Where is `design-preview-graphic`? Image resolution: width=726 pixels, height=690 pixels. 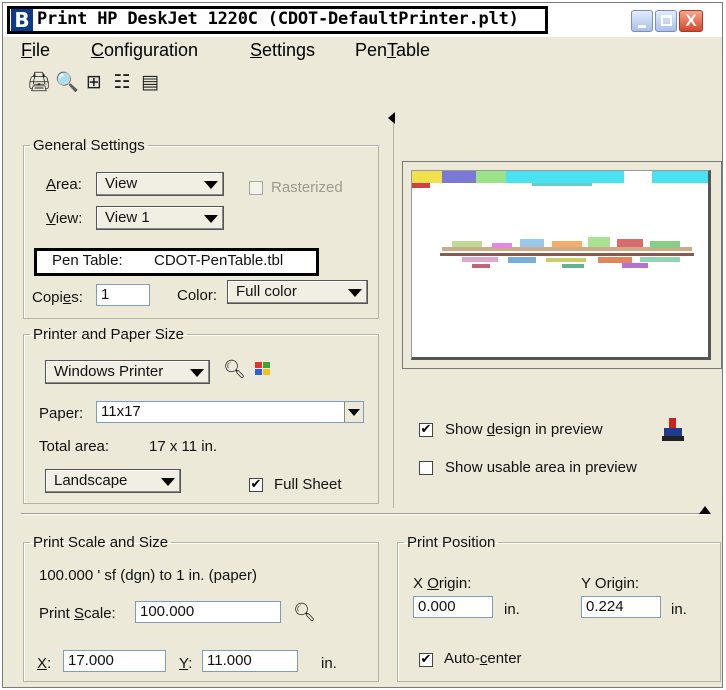 design-preview-graphic is located at coordinates (560, 219).